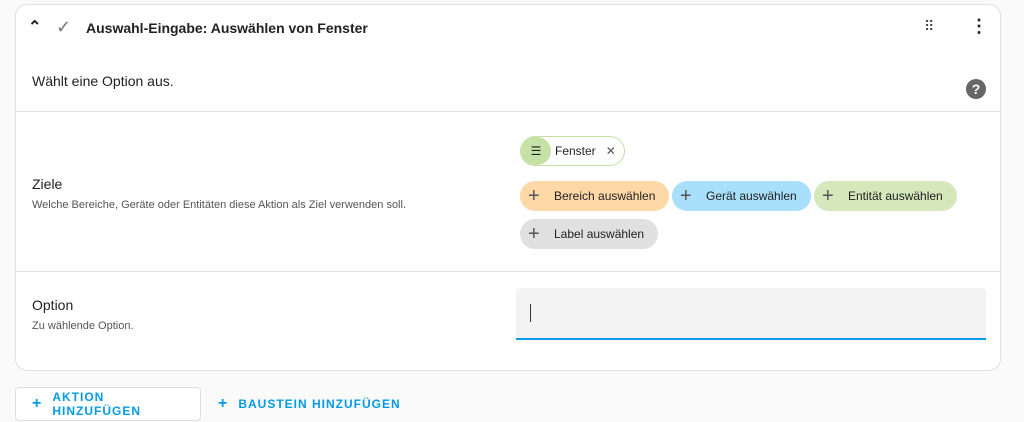 Image resolution: width=1024 pixels, height=422 pixels. Describe the element at coordinates (611, 151) in the screenshot. I see `close-icon: ✕` at that location.